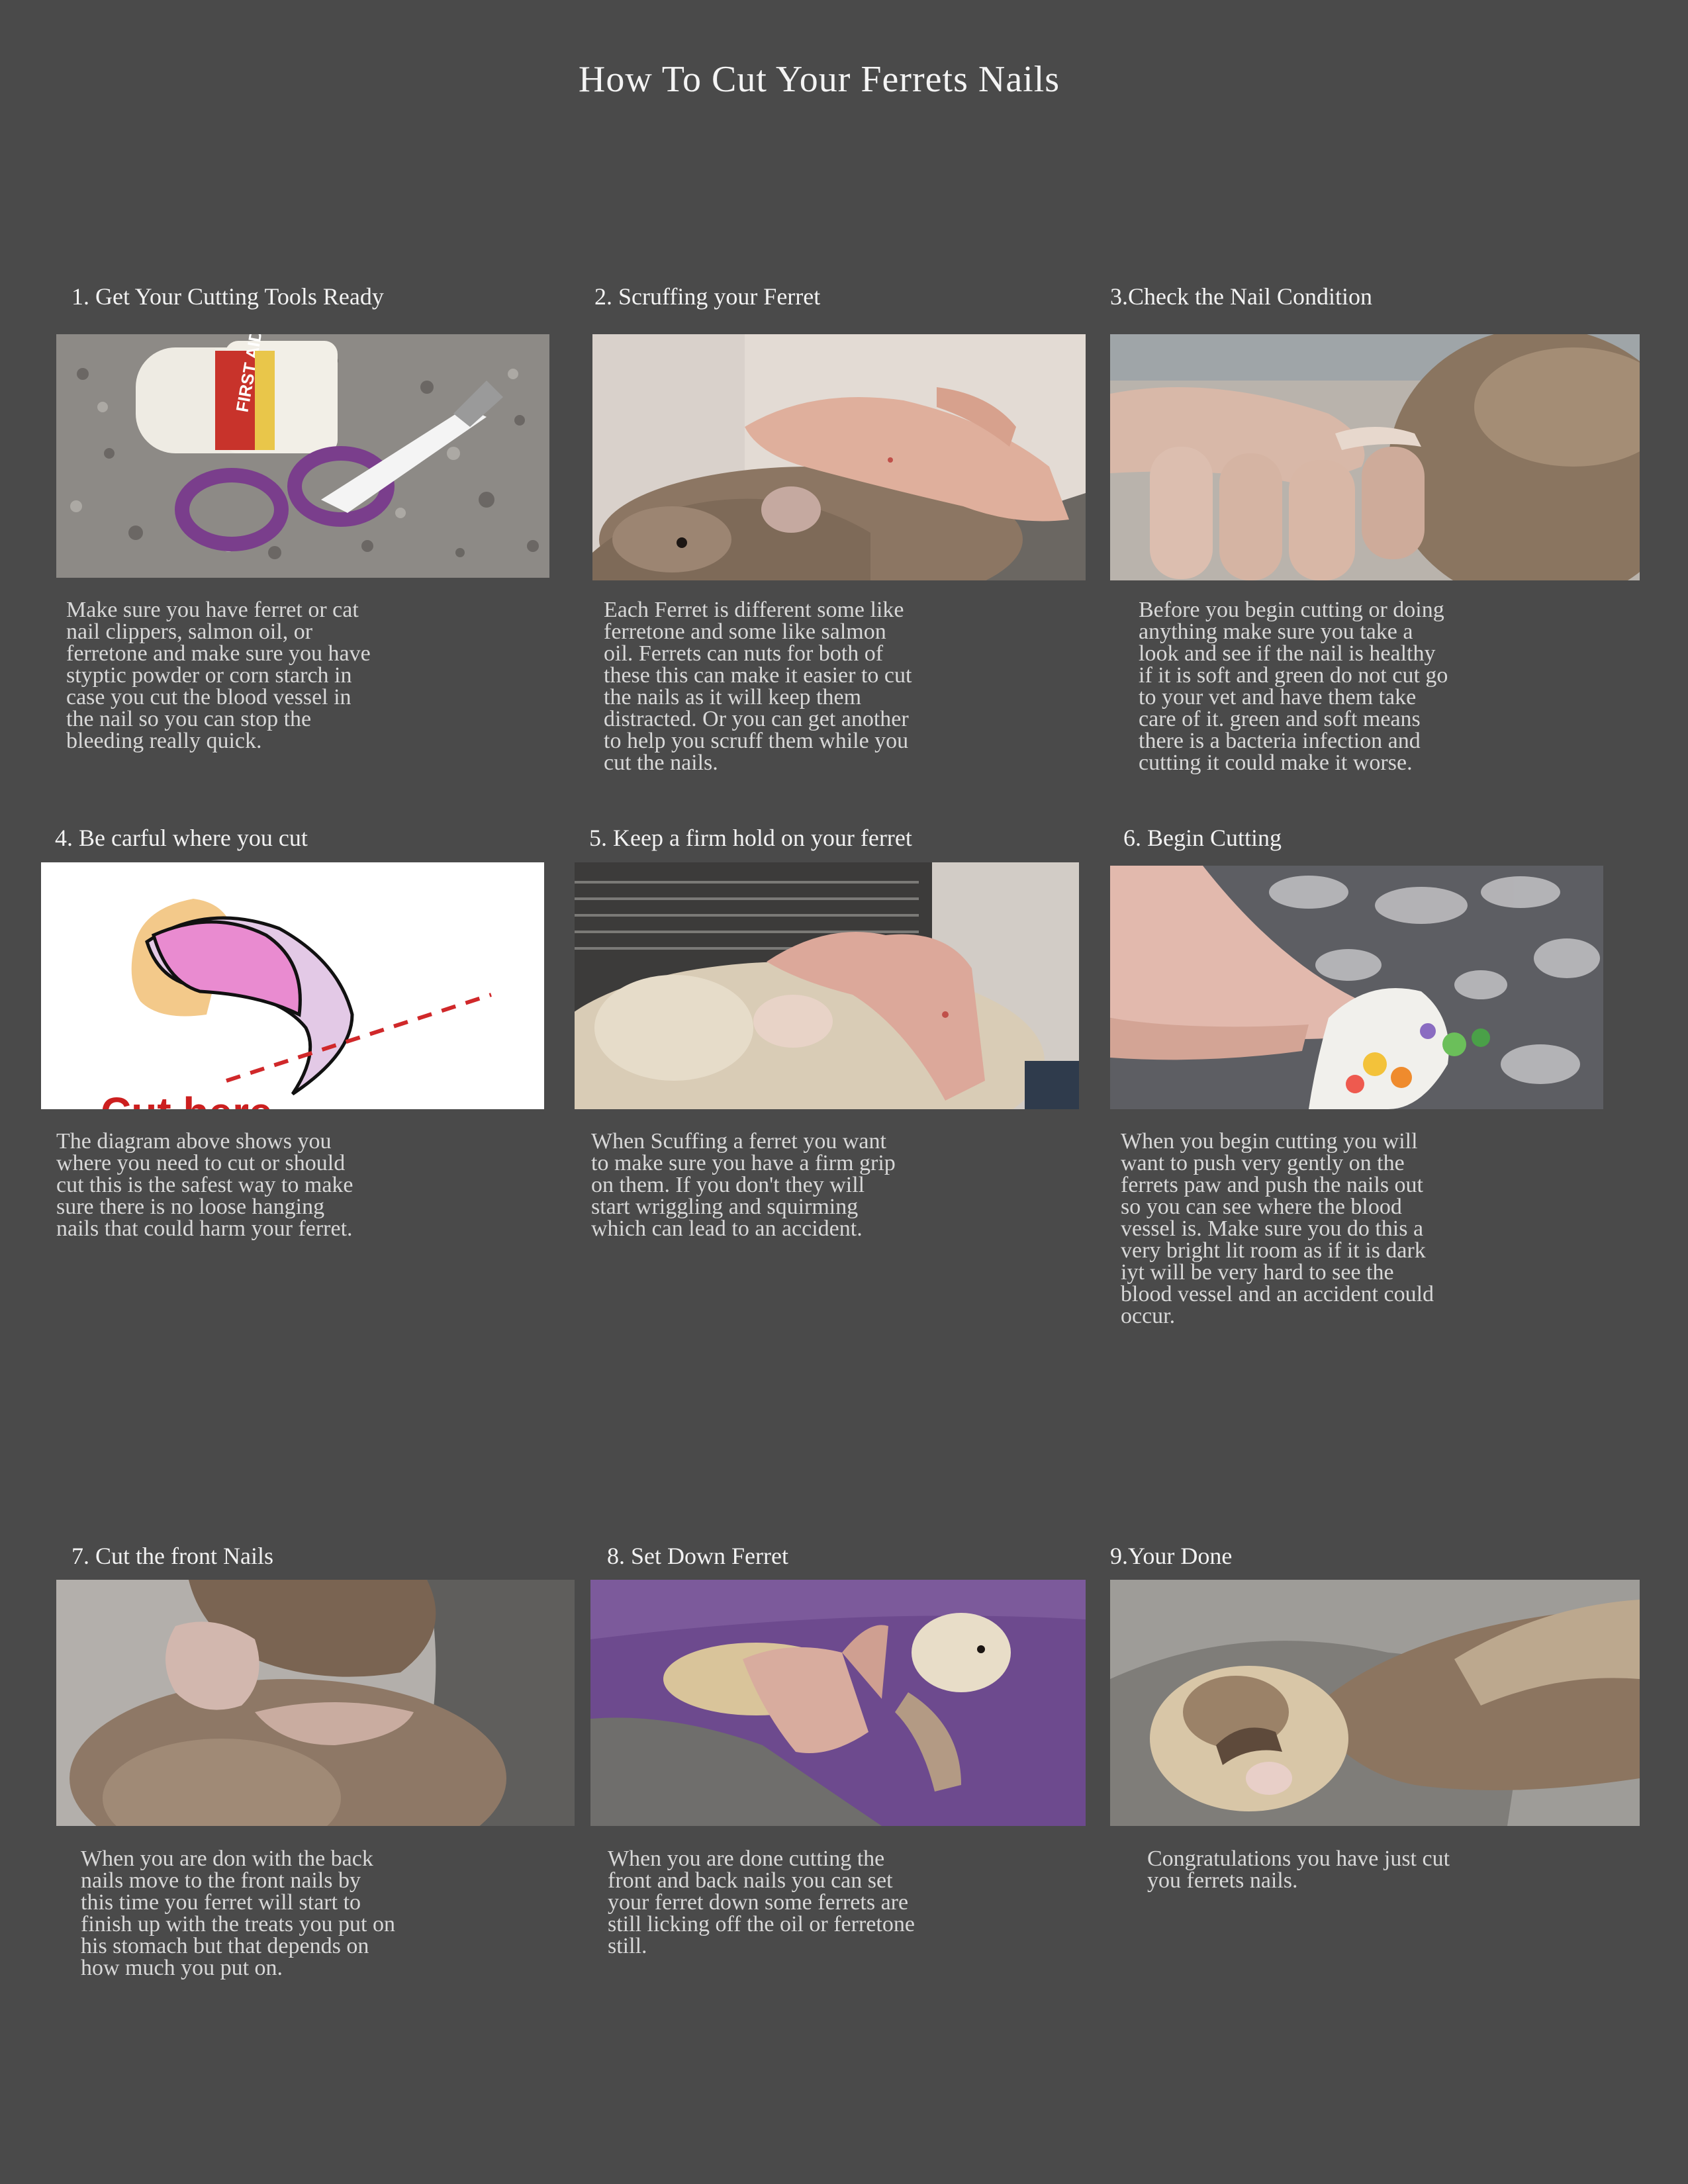 This screenshot has height=2184, width=1688. I want to click on step-6-image, so click(1356, 987).